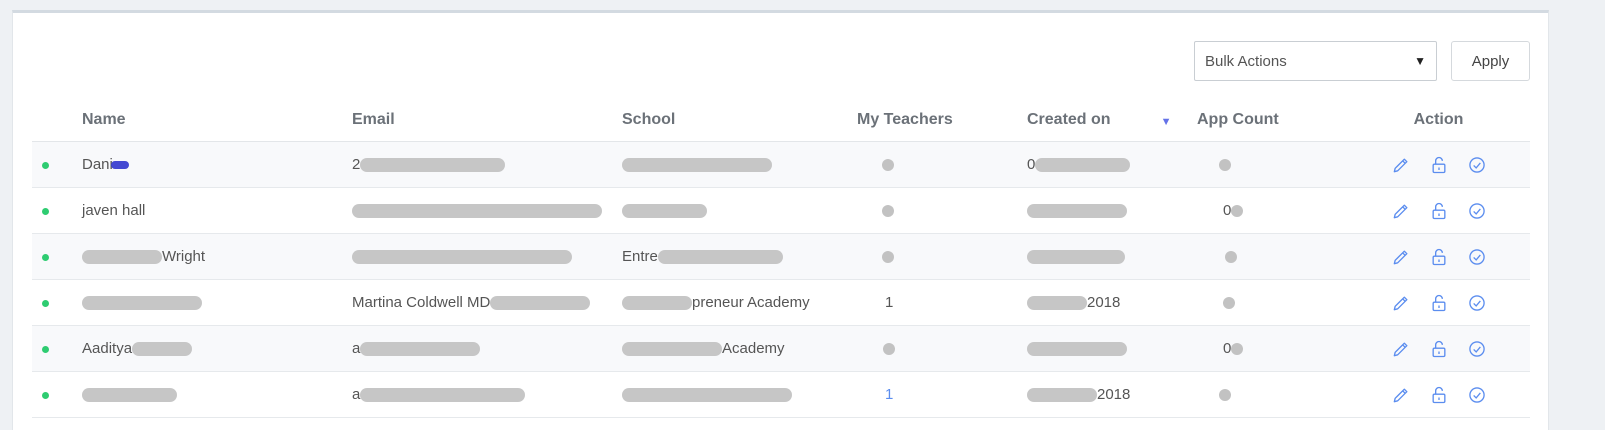 Image resolution: width=1605 pixels, height=430 pixels. Describe the element at coordinates (1031, 164) in the screenshot. I see `created-value: 0` at that location.